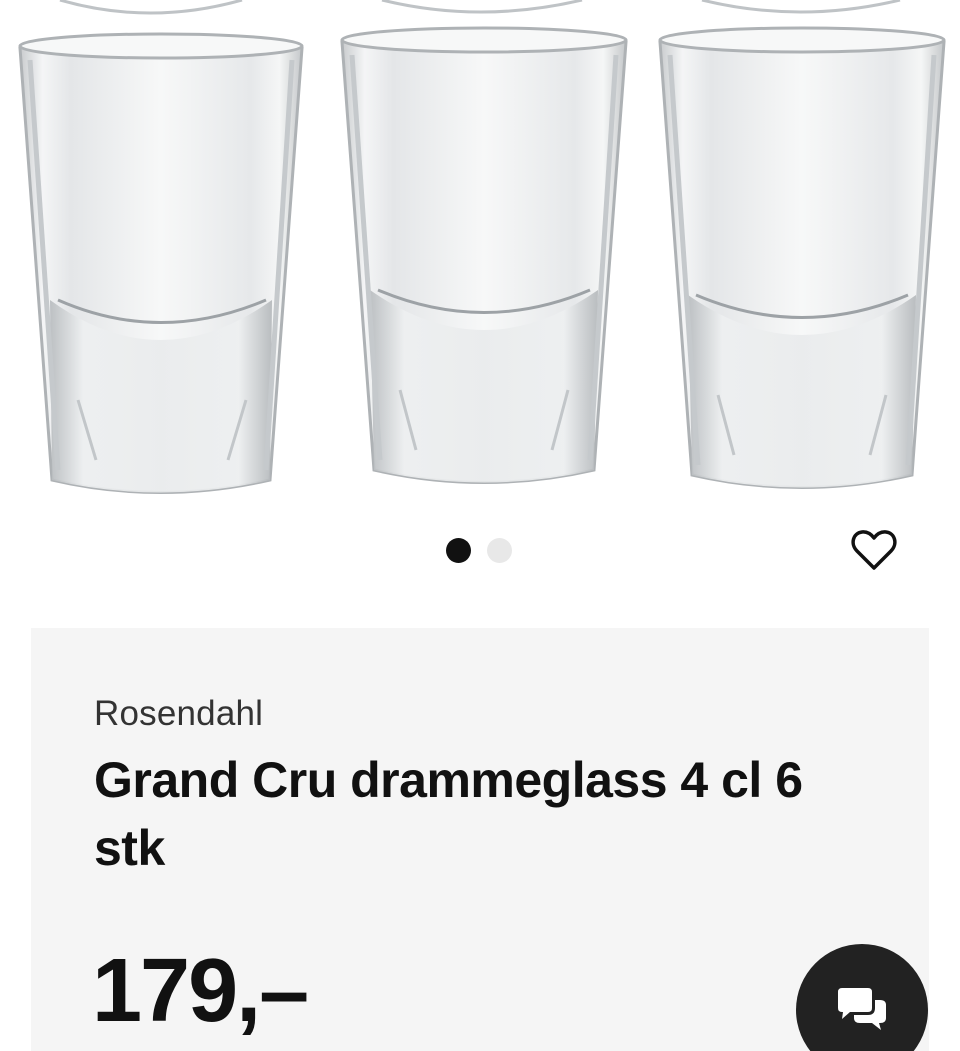 This screenshot has height=1051, width=960. I want to click on favorite-button, so click(874, 550).